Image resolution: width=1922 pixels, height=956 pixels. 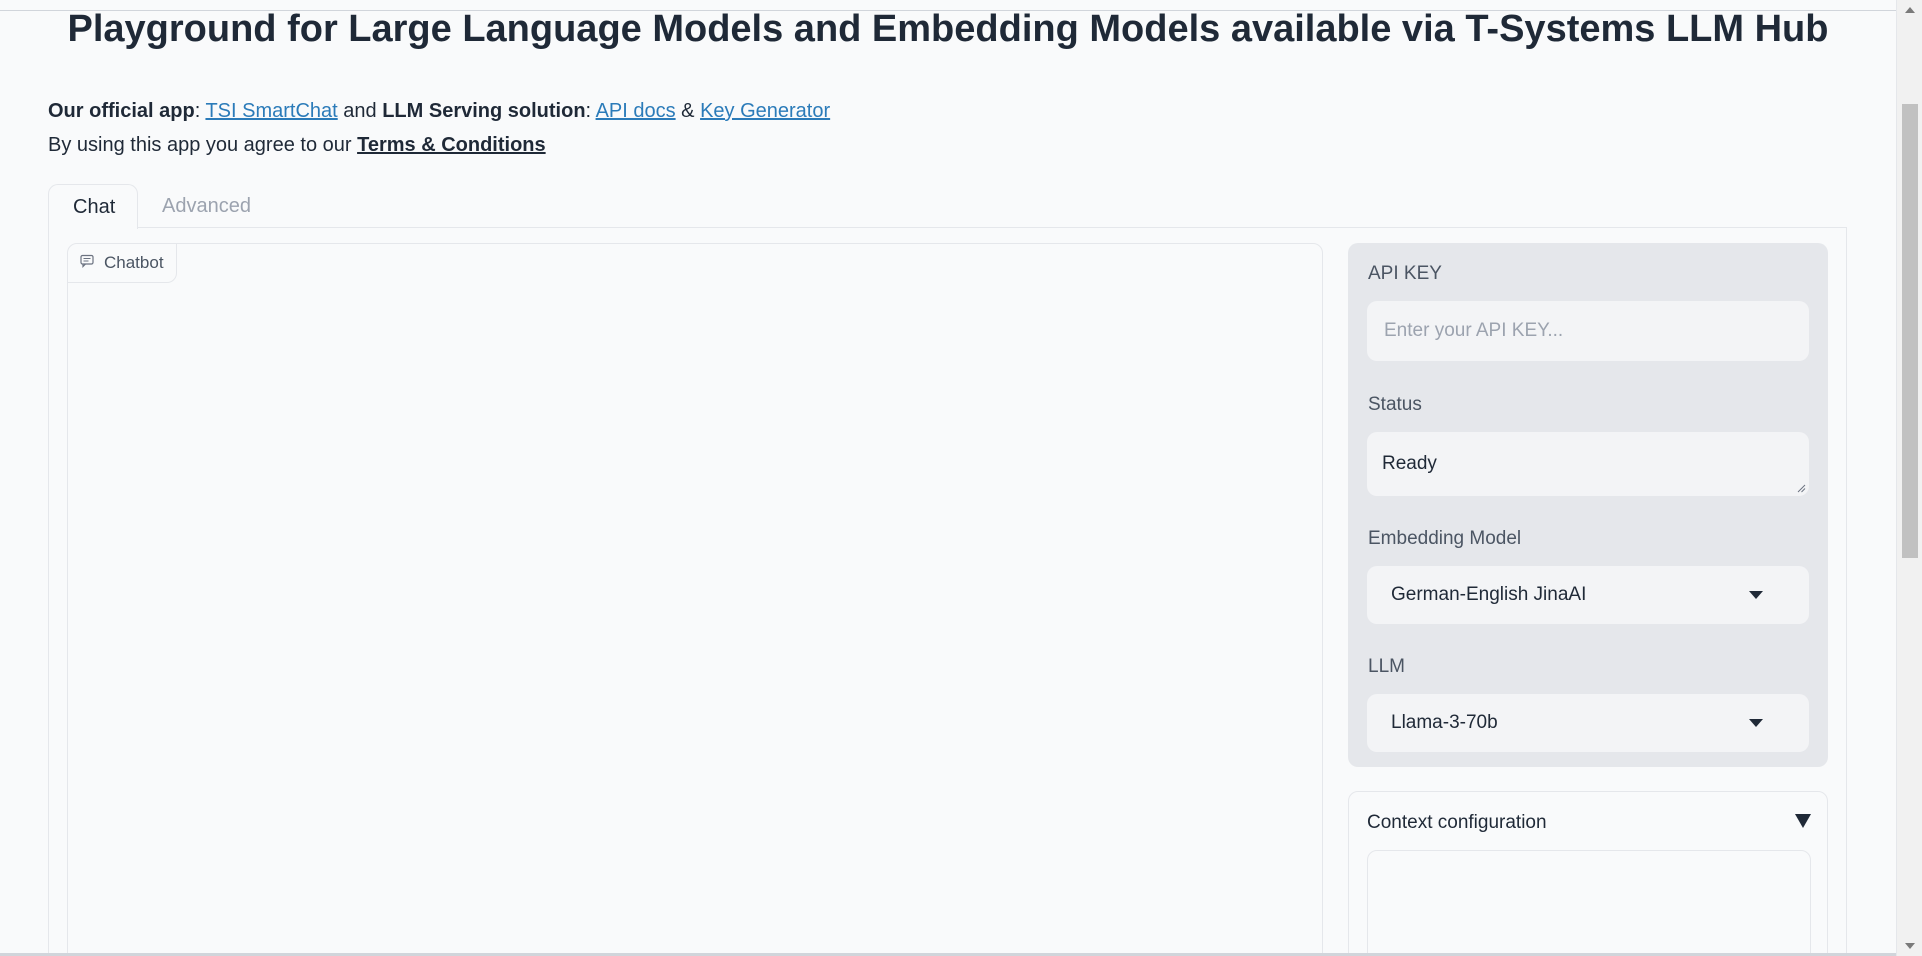 What do you see at coordinates (688, 111) in the screenshot?
I see `amp-text: &` at bounding box center [688, 111].